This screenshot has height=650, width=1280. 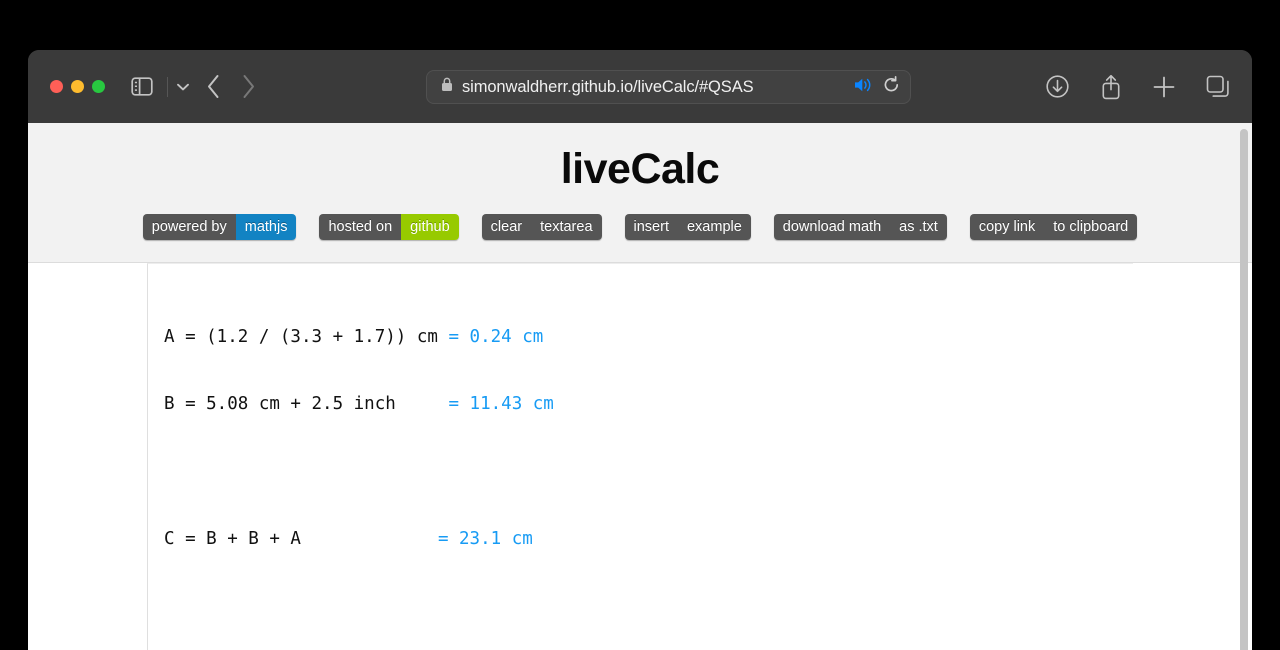 What do you see at coordinates (891, 87) in the screenshot?
I see `reload-icon` at bounding box center [891, 87].